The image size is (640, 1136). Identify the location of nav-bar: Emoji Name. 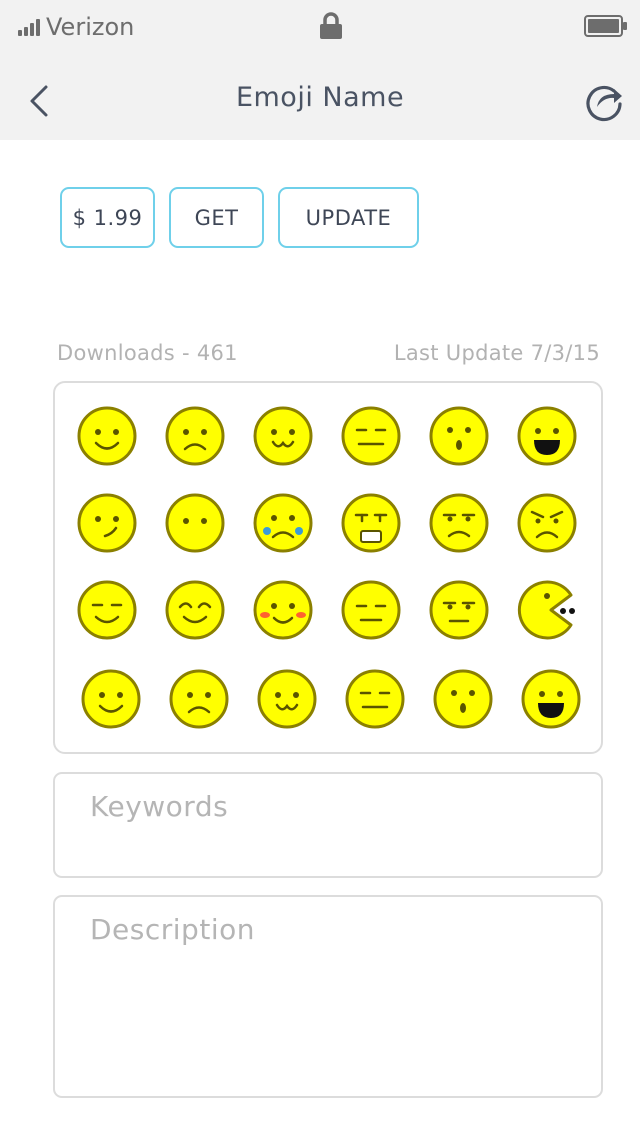
(320, 97).